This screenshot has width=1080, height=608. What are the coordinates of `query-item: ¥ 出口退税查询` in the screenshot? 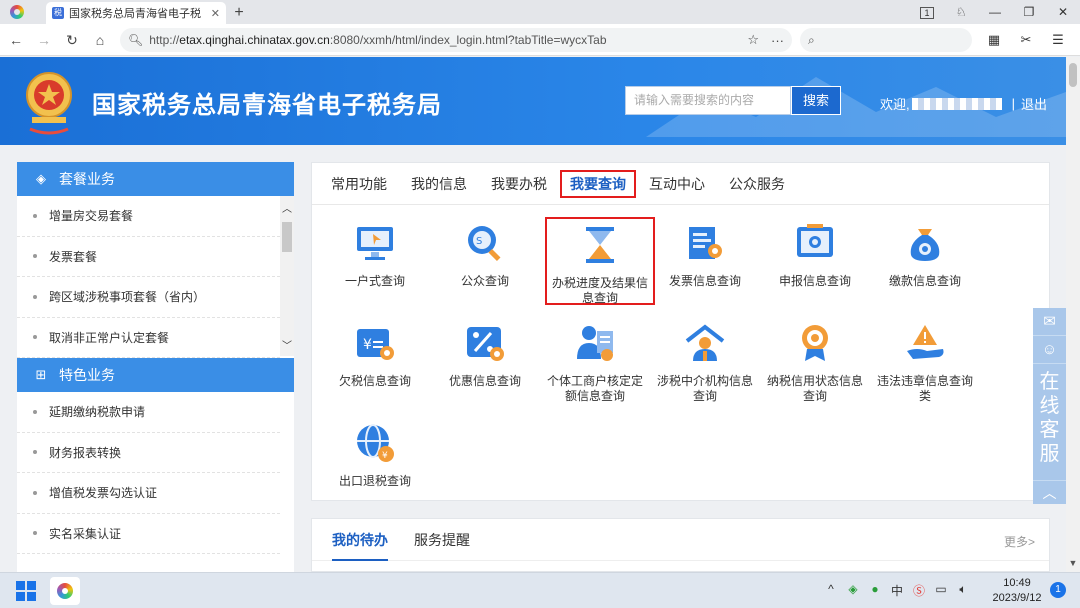 It's located at (375, 459).